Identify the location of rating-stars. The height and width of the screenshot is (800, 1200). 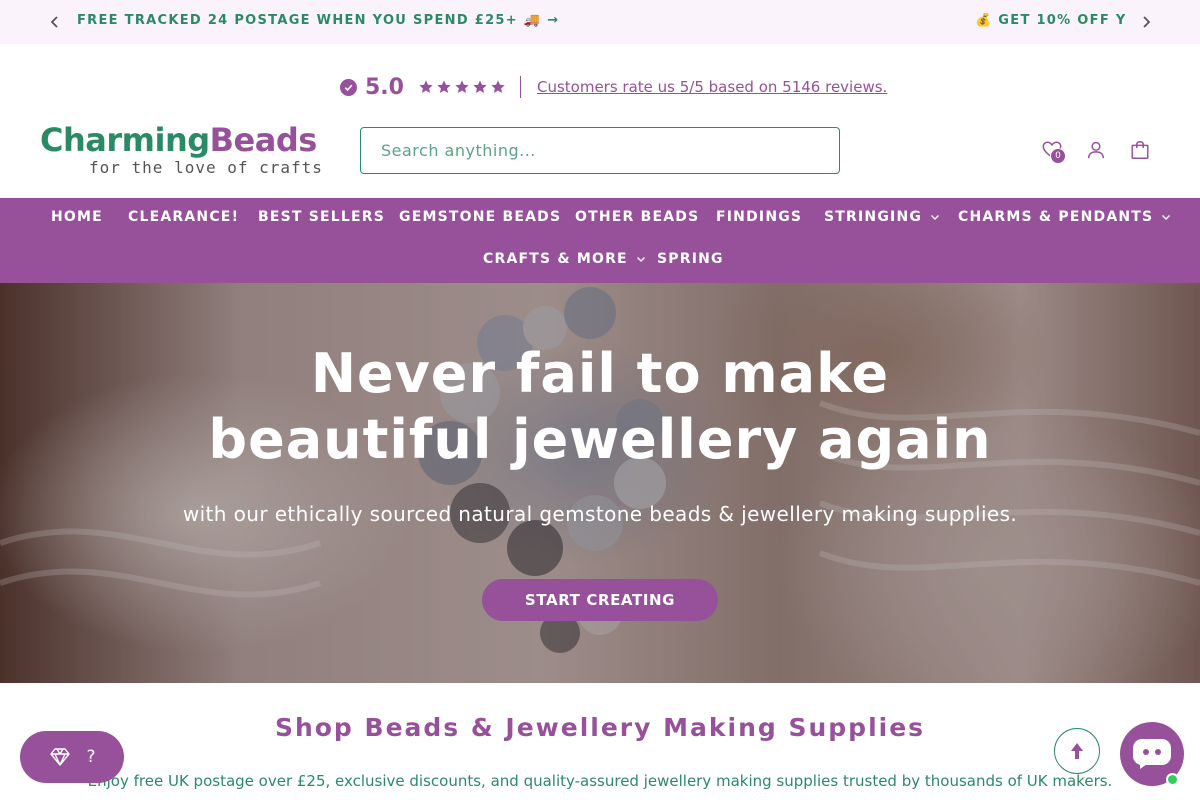
(462, 87).